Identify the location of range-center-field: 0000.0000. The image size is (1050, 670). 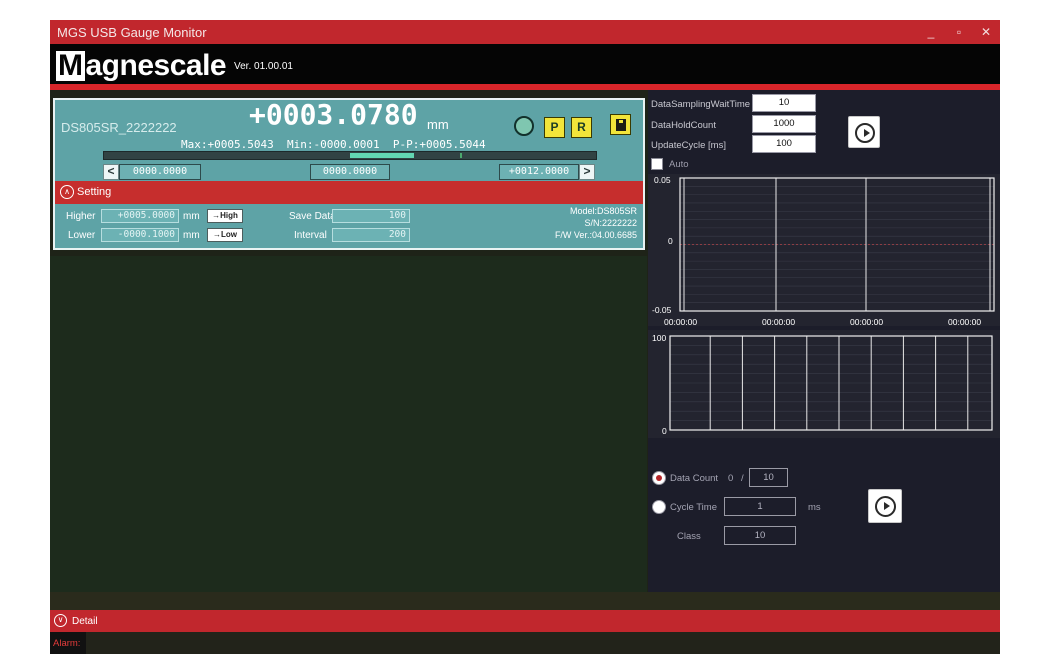
(350, 172).